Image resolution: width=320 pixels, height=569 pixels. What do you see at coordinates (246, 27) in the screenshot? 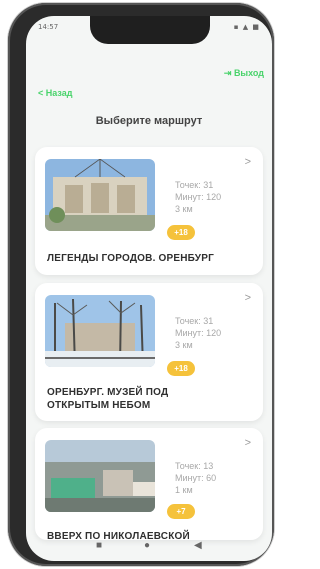
I see `status-icons: ▪ ▲ ■` at bounding box center [246, 27].